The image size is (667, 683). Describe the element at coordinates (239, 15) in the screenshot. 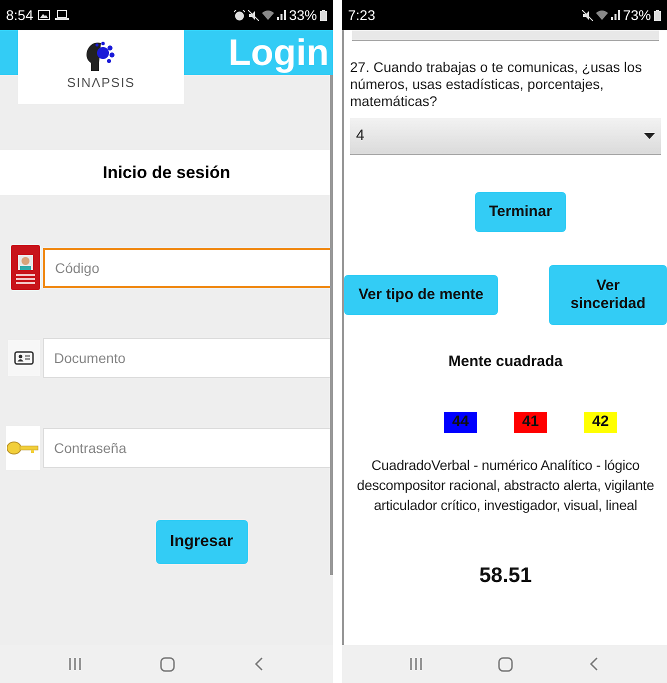

I see `alarm-icon` at that location.